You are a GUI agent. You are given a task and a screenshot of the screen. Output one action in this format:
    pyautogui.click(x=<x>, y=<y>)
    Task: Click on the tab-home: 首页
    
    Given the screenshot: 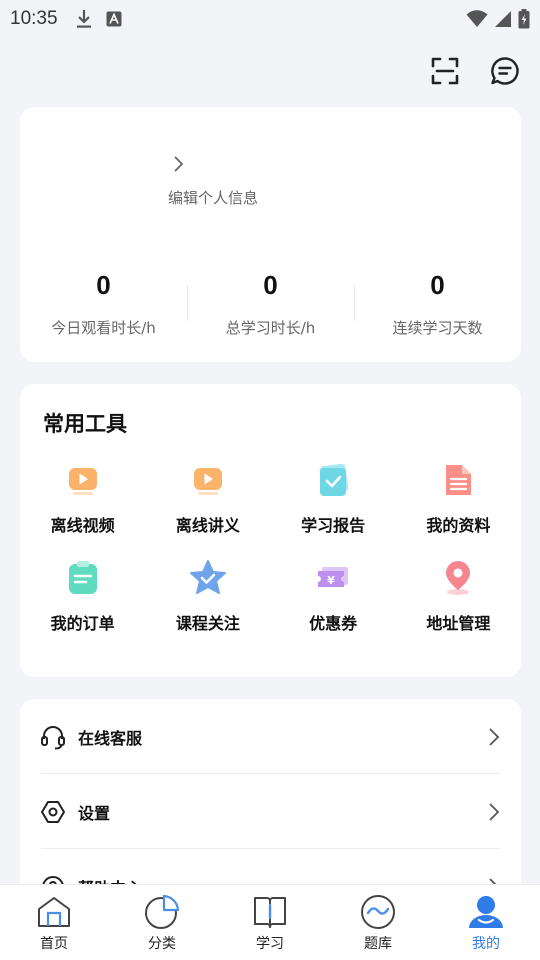 What is the action you would take?
    pyautogui.click(x=54, y=922)
    